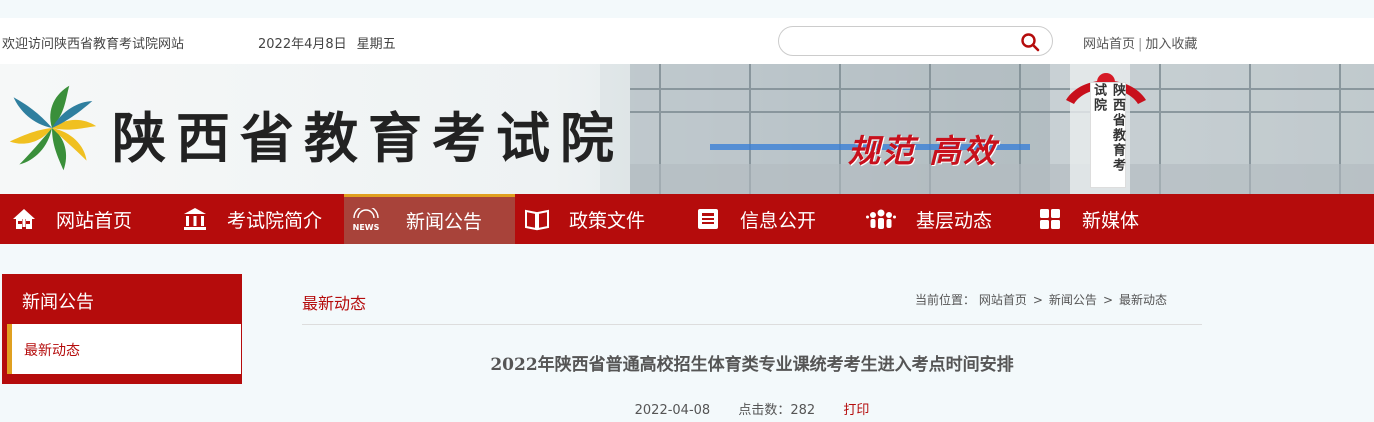 Image resolution: width=1374 pixels, height=422 pixels. I want to click on search-icon, so click(1030, 42).